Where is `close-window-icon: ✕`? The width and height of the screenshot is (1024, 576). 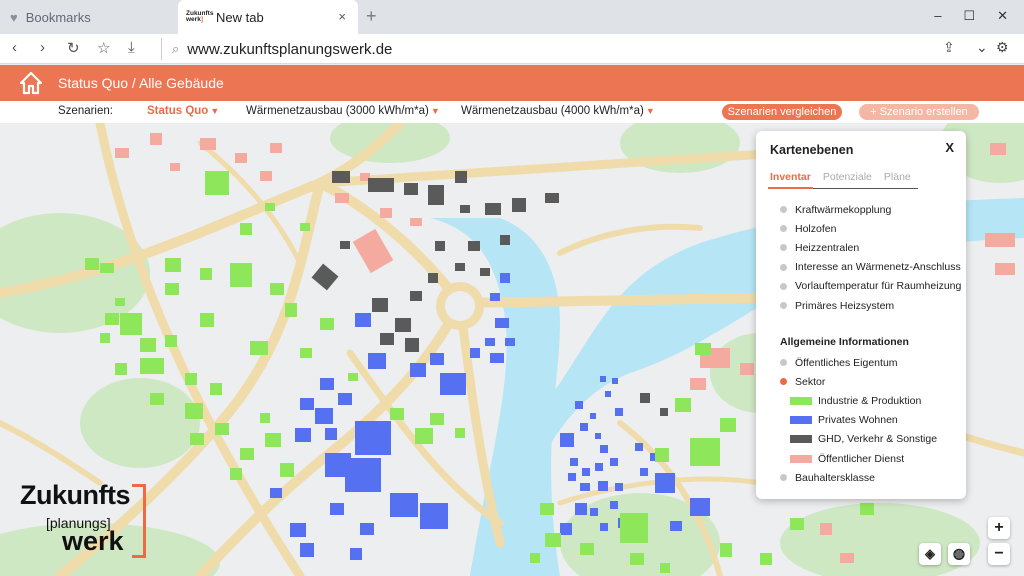
close-window-icon: ✕ is located at coordinates (1002, 16).